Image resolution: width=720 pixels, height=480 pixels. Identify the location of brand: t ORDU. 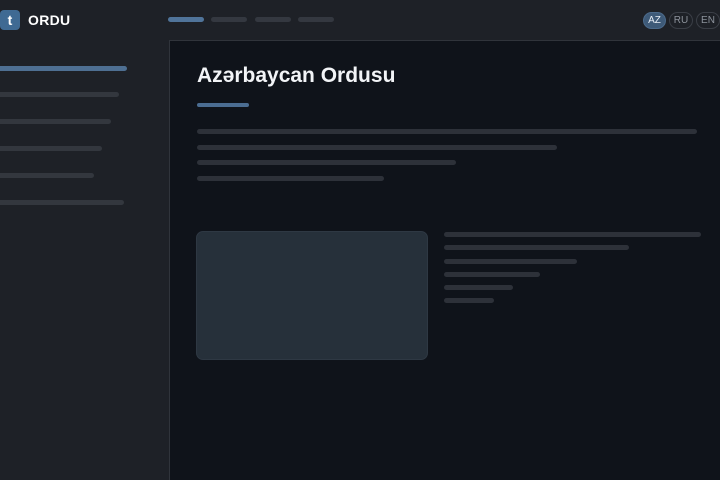
(35, 20).